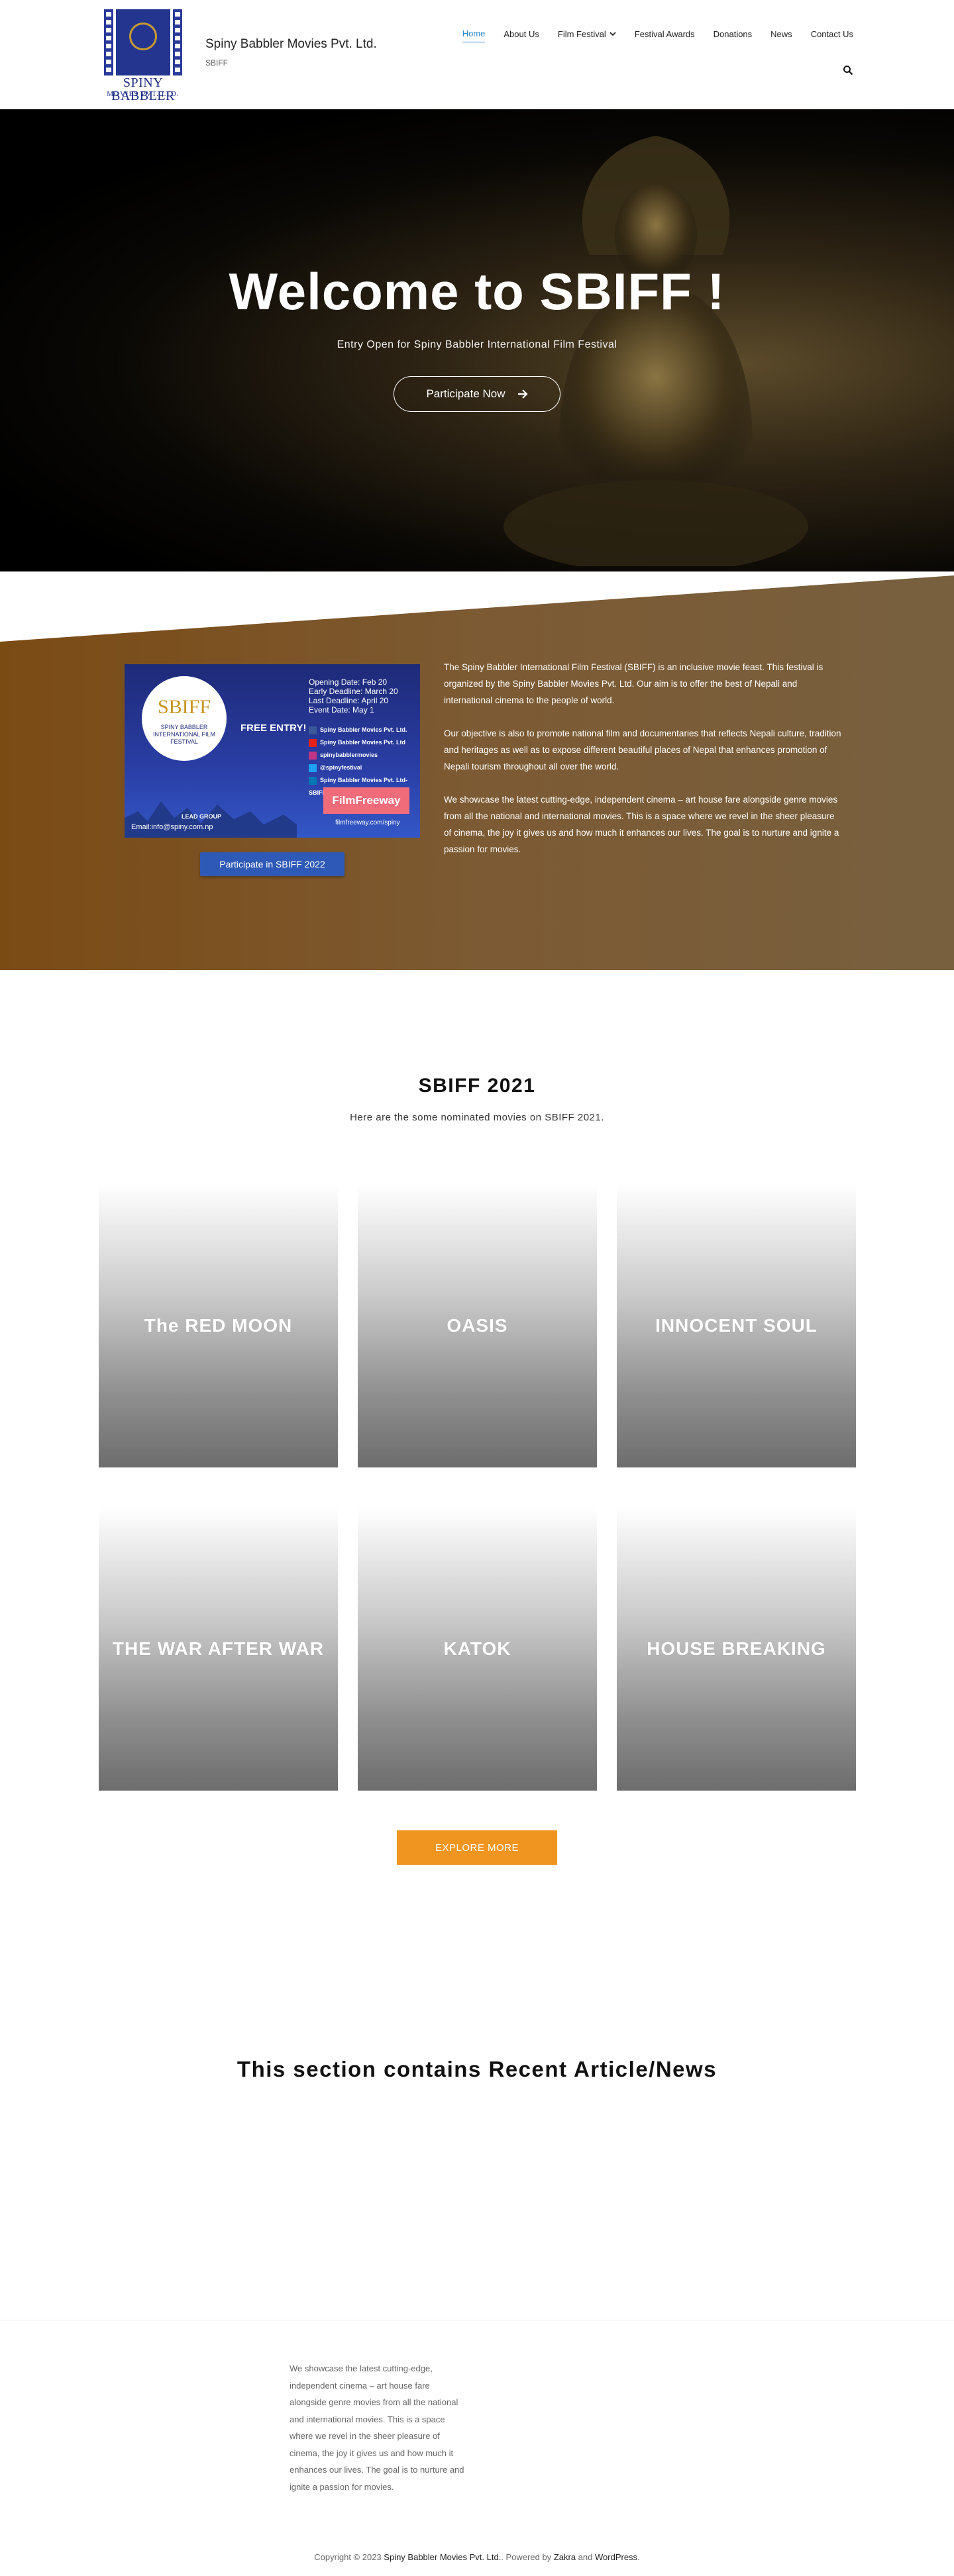  What do you see at coordinates (477, 291) in the screenshot?
I see `hero-title: Welcome to SBIFF !` at bounding box center [477, 291].